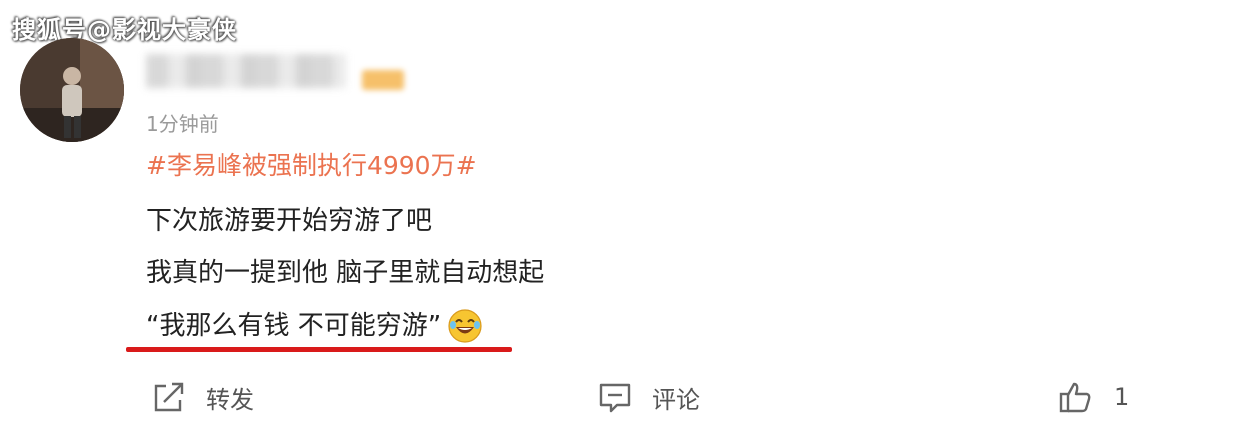 Image resolution: width=1248 pixels, height=438 pixels. I want to click on post-text-line-2: 我真的一提到他 脑子里就自动想起, so click(345, 273).